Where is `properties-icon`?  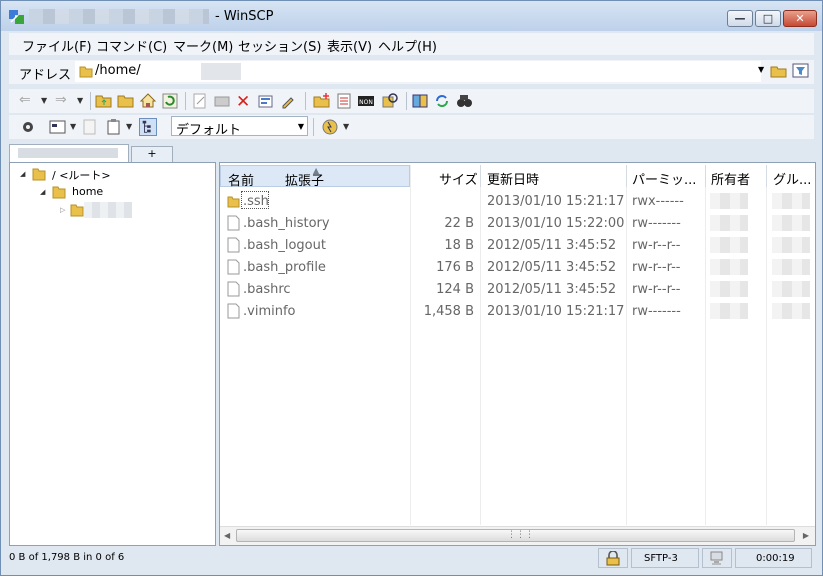 properties-icon is located at coordinates (266, 101).